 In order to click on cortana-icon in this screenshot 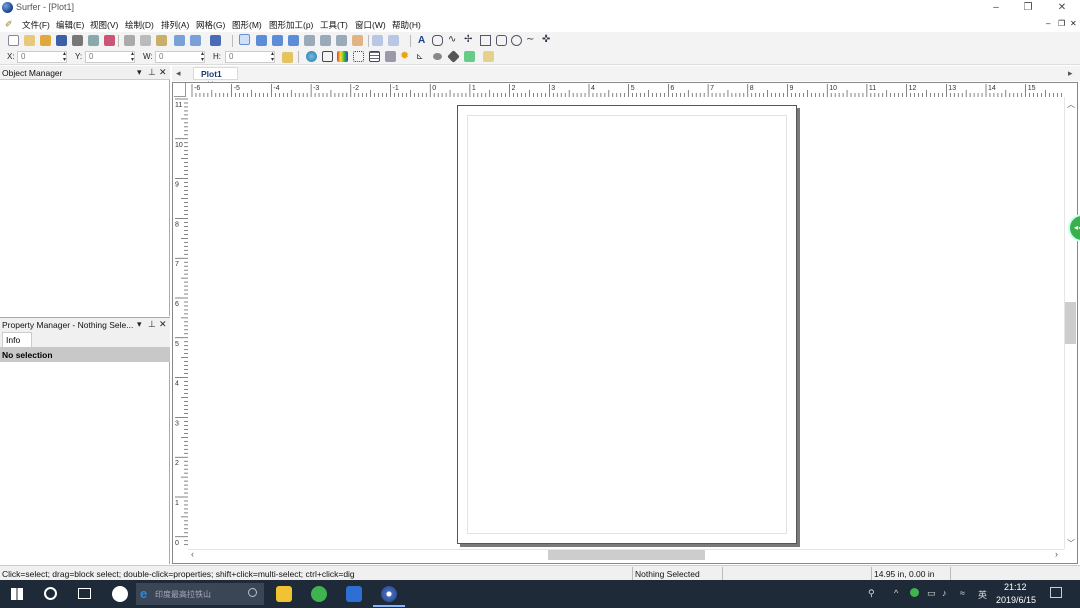, I will do `click(50, 593)`.